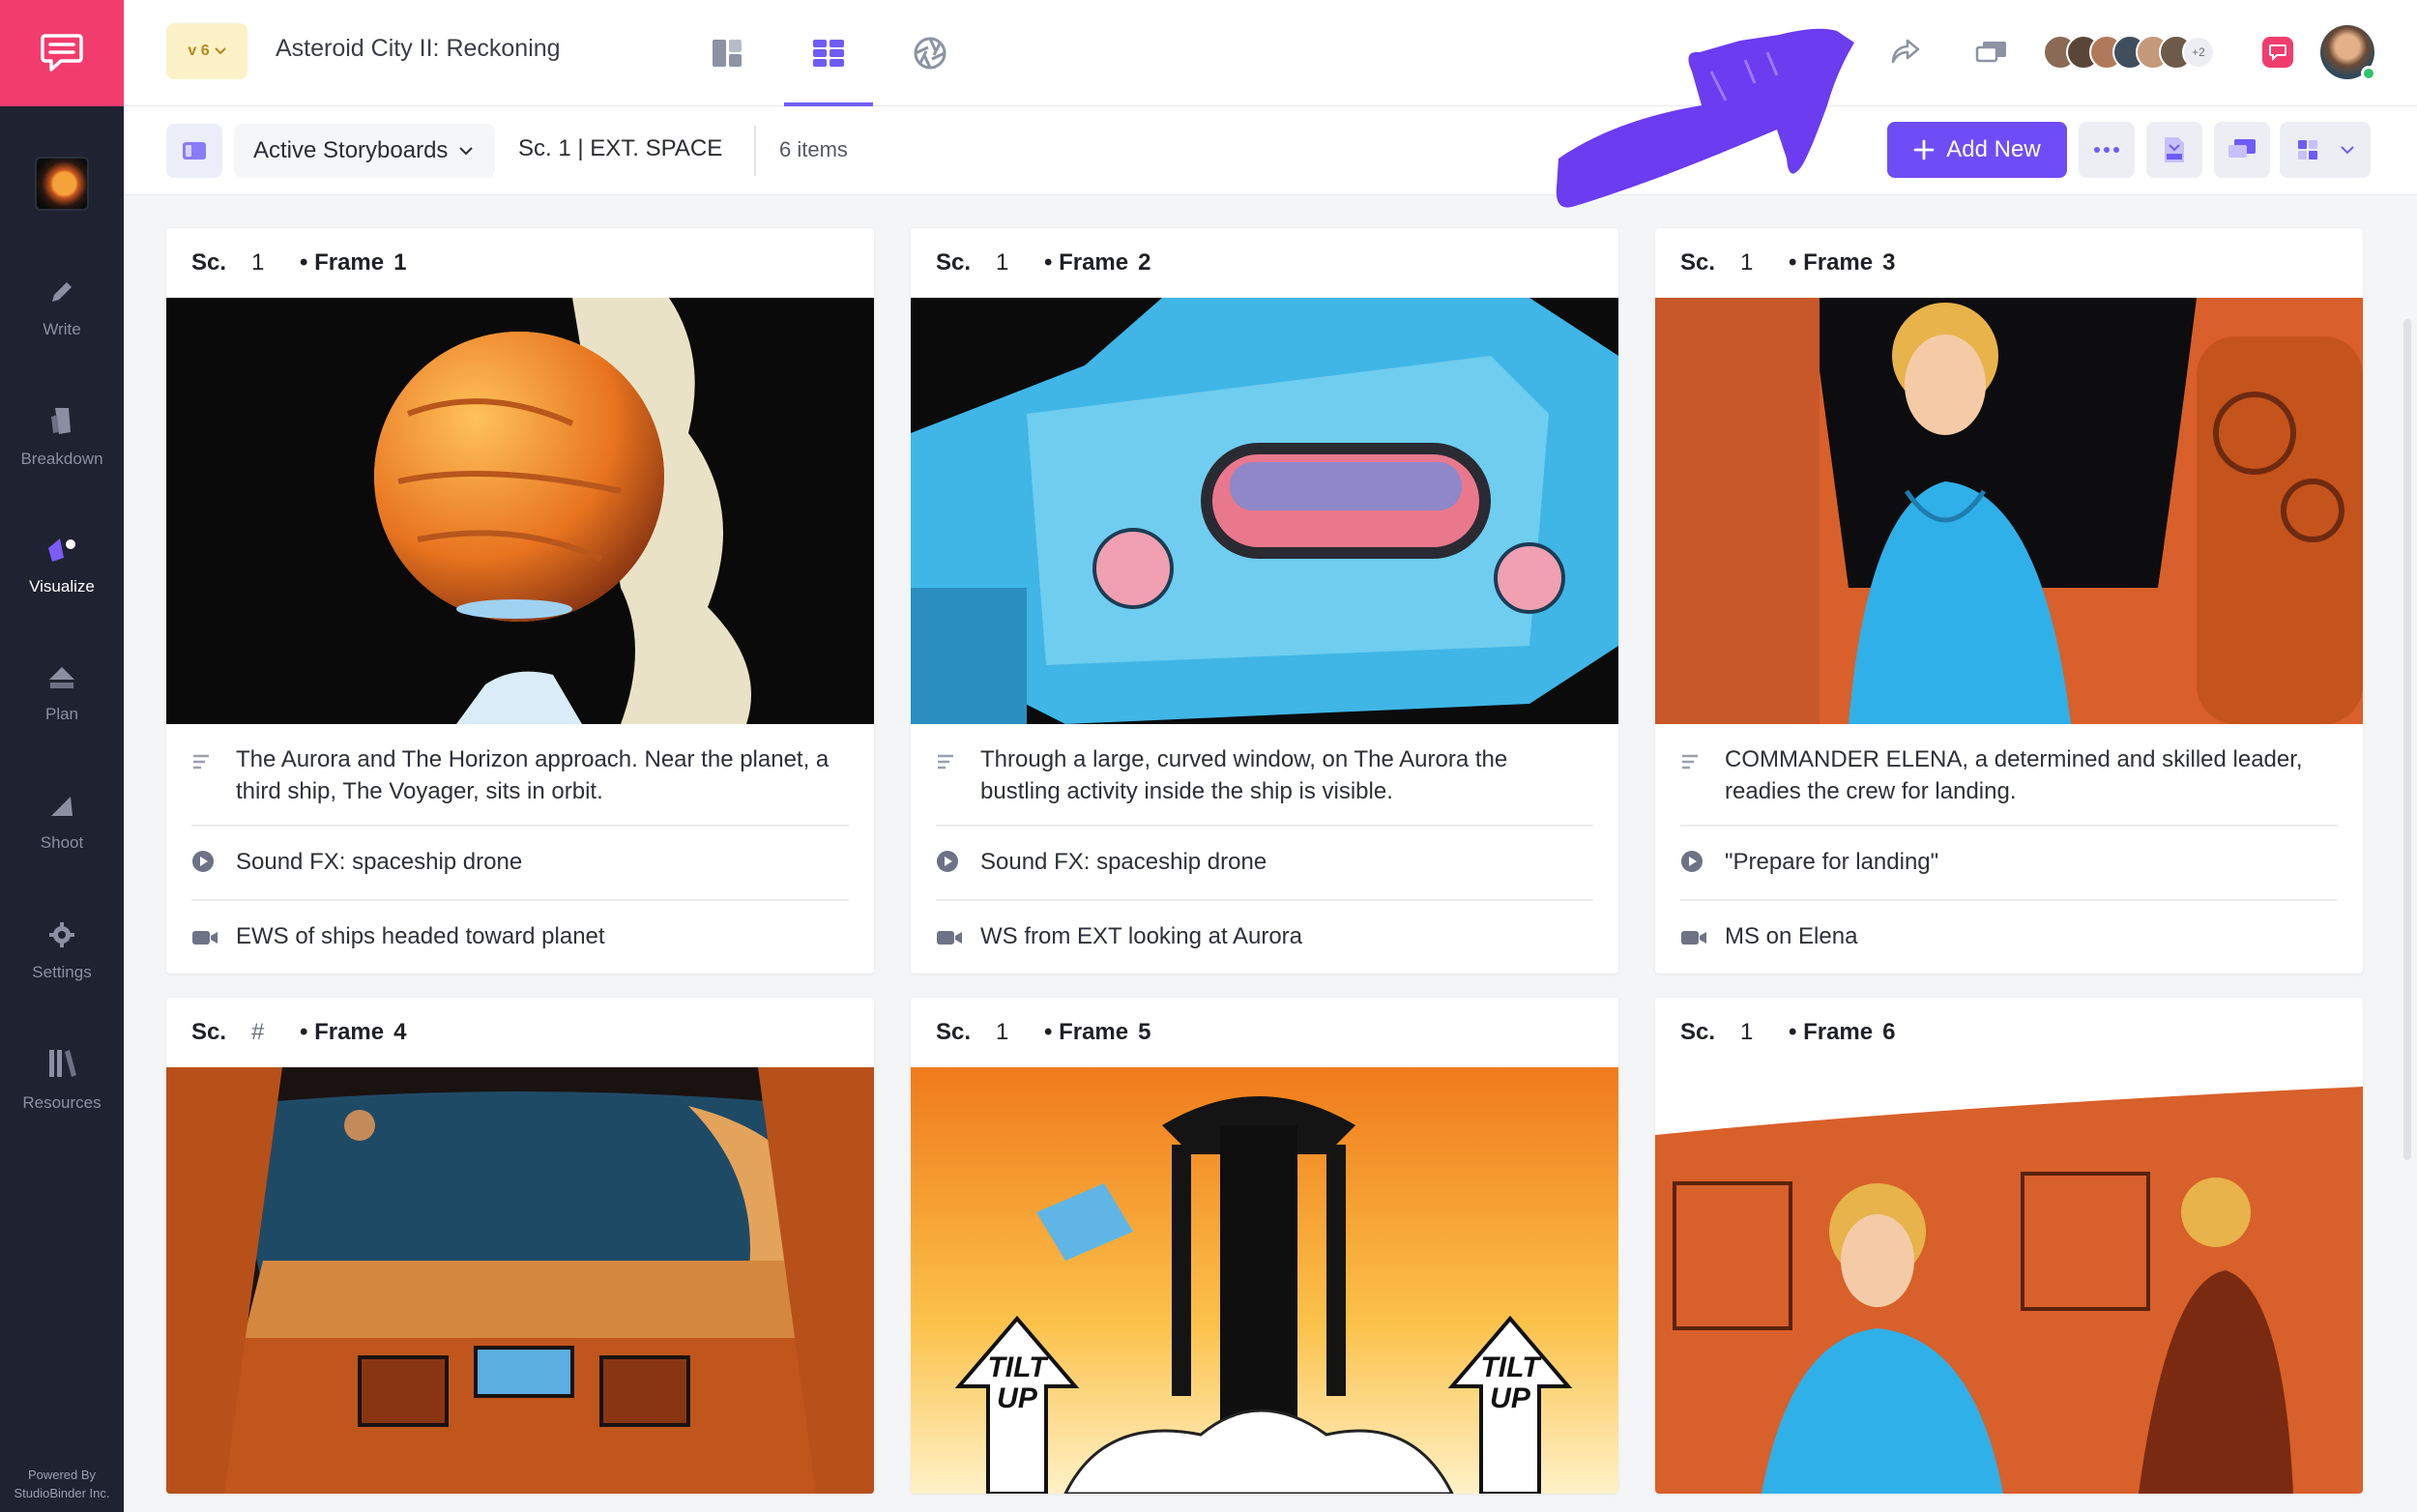 This screenshot has height=1512, width=2417. Describe the element at coordinates (62, 1080) in the screenshot. I see `sidebar-item-resources: Resources` at that location.